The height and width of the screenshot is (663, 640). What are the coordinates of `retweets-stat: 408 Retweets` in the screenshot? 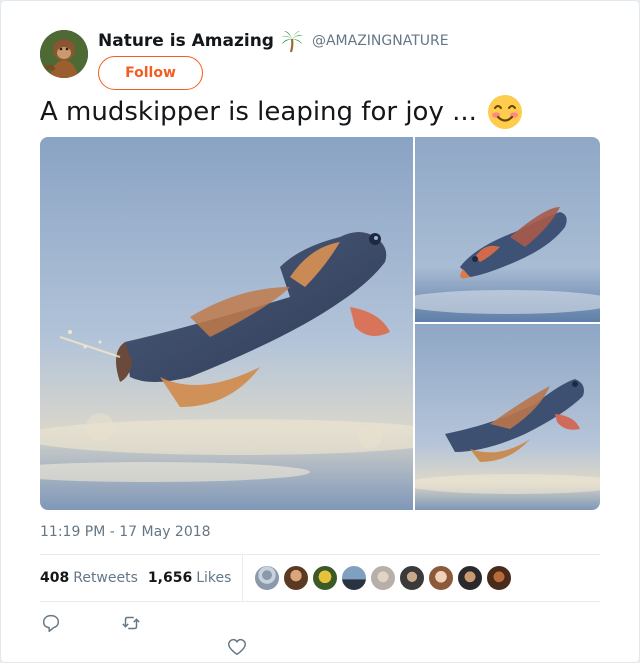 It's located at (89, 578).